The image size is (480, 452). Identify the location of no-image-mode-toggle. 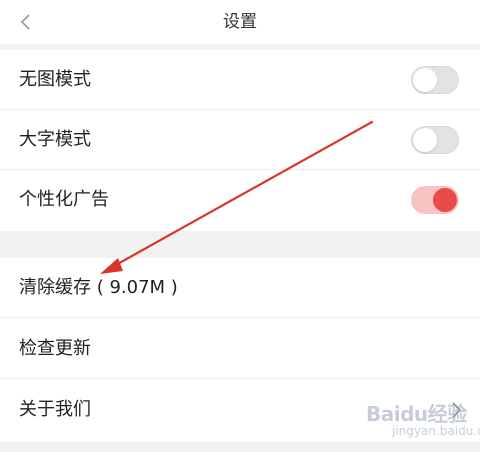
(435, 80).